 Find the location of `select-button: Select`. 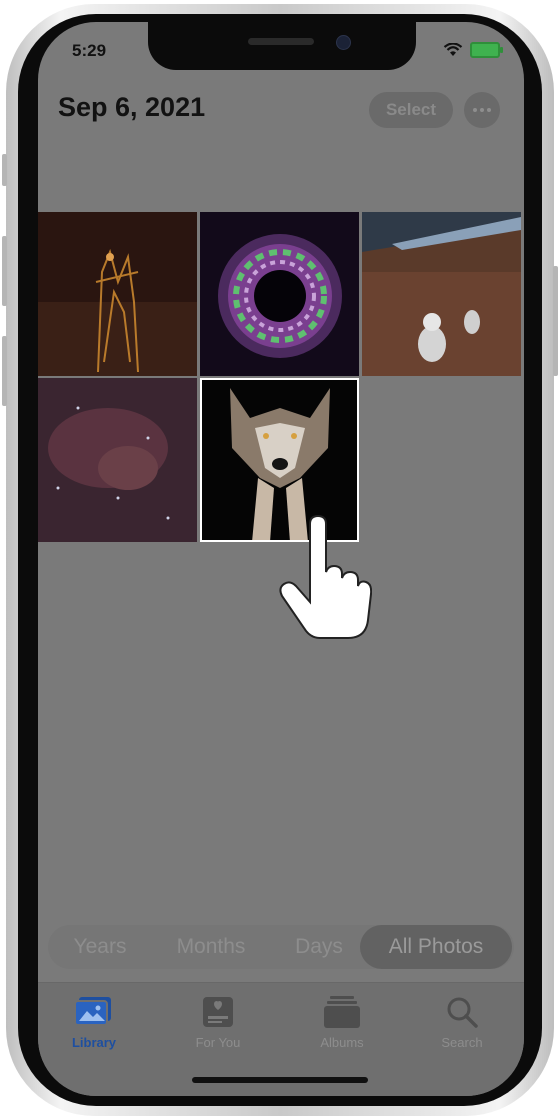

select-button: Select is located at coordinates (411, 110).